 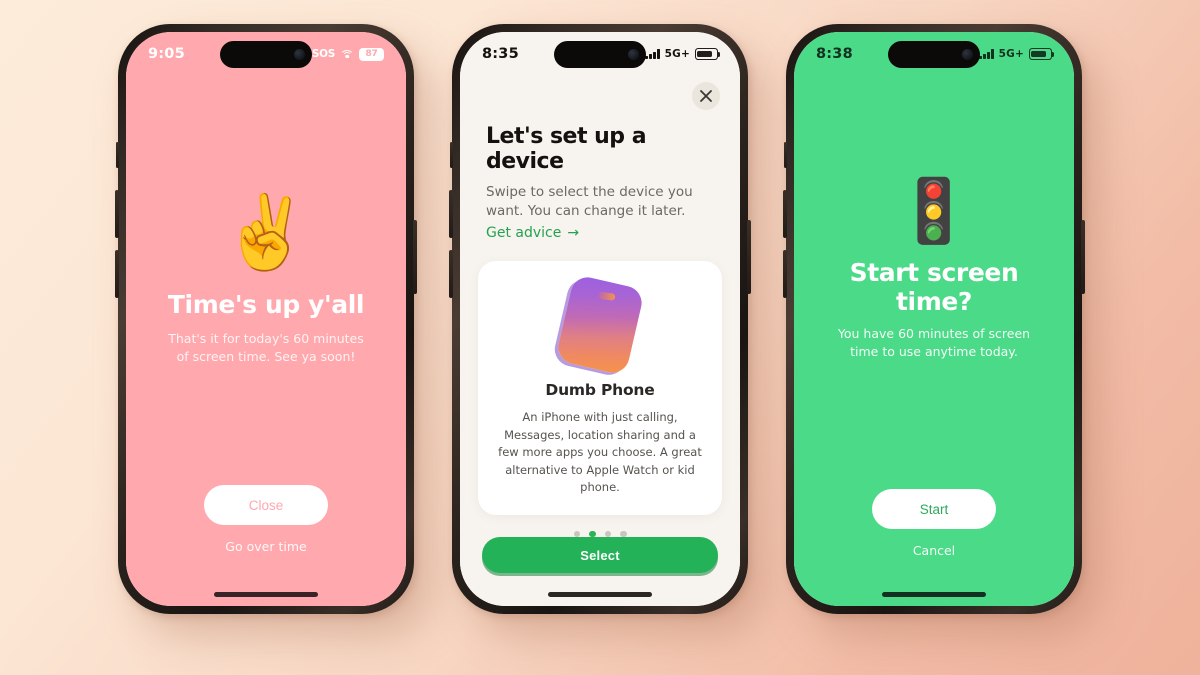 What do you see at coordinates (323, 54) in the screenshot?
I see `sos-label: SOS` at bounding box center [323, 54].